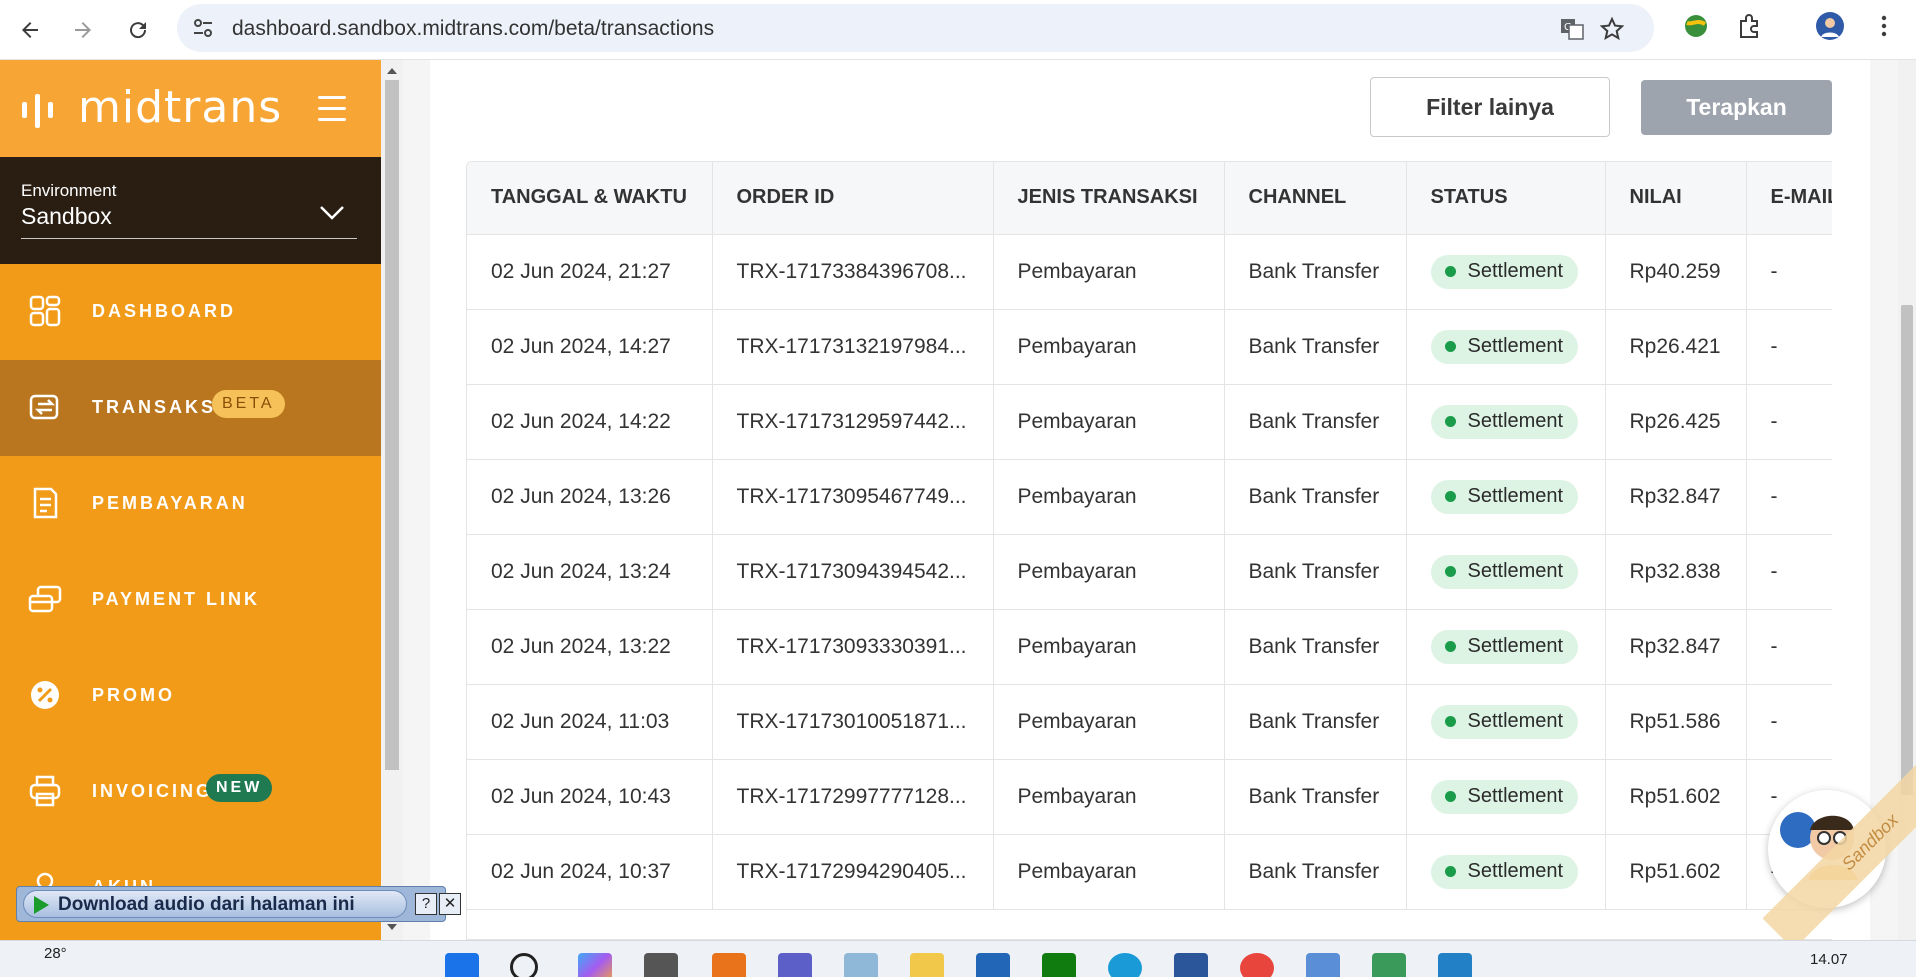 This screenshot has height=977, width=1916. I want to click on page-scroll-thumb, so click(1907, 550).